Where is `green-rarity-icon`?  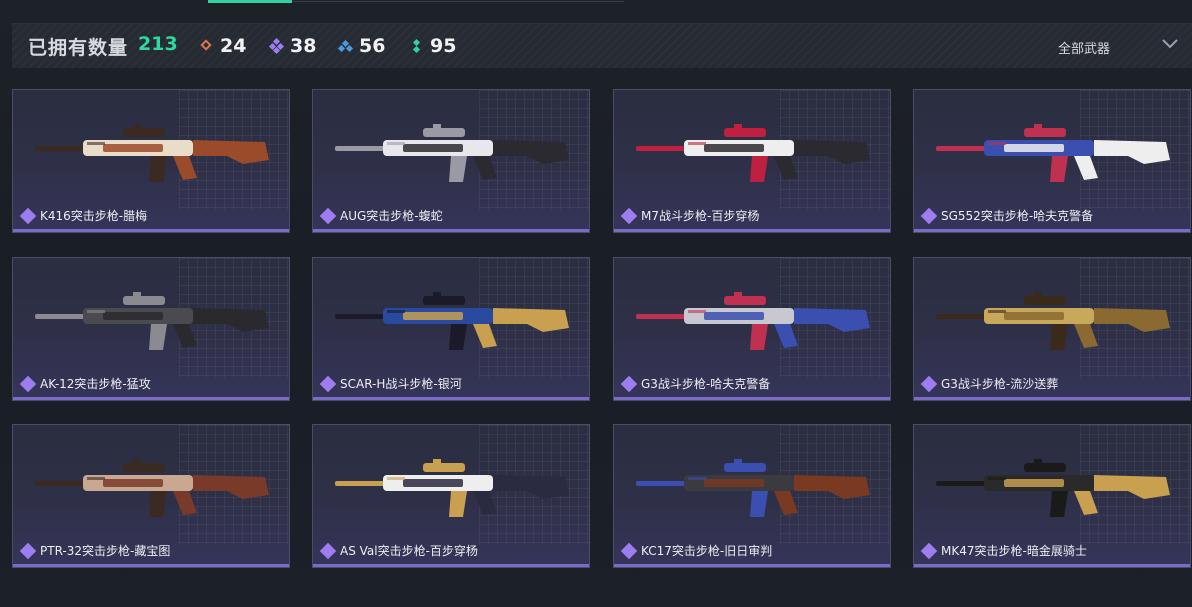
green-rarity-icon is located at coordinates (417, 46).